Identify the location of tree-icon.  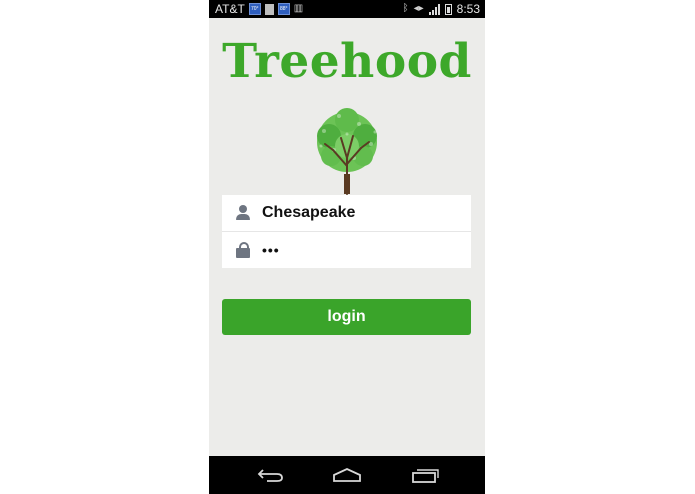
(347, 151).